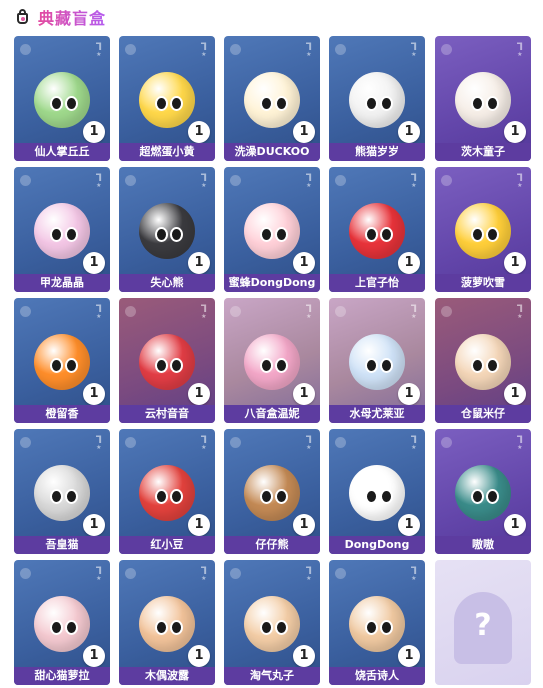  Describe the element at coordinates (377, 622) in the screenshot. I see `collectible-card: ᒣ ★ 1 饶舌诗人` at that location.